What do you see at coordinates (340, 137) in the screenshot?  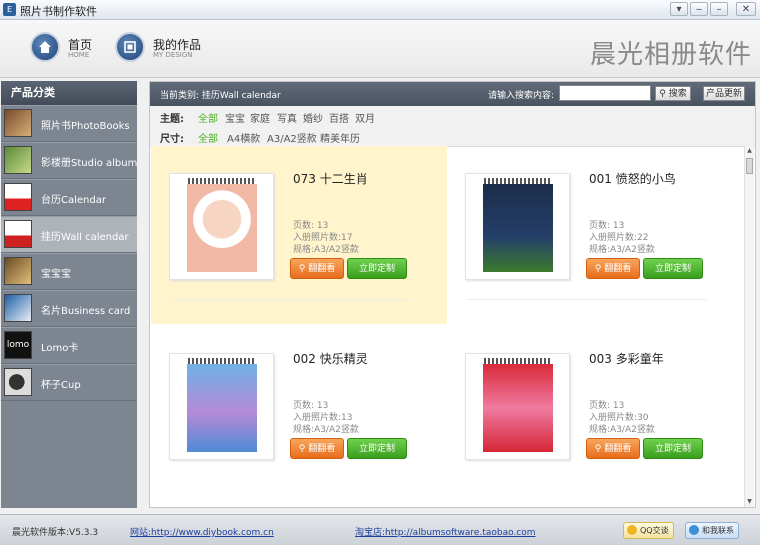 I see `size-option-annual-calendar: 精美年历` at bounding box center [340, 137].